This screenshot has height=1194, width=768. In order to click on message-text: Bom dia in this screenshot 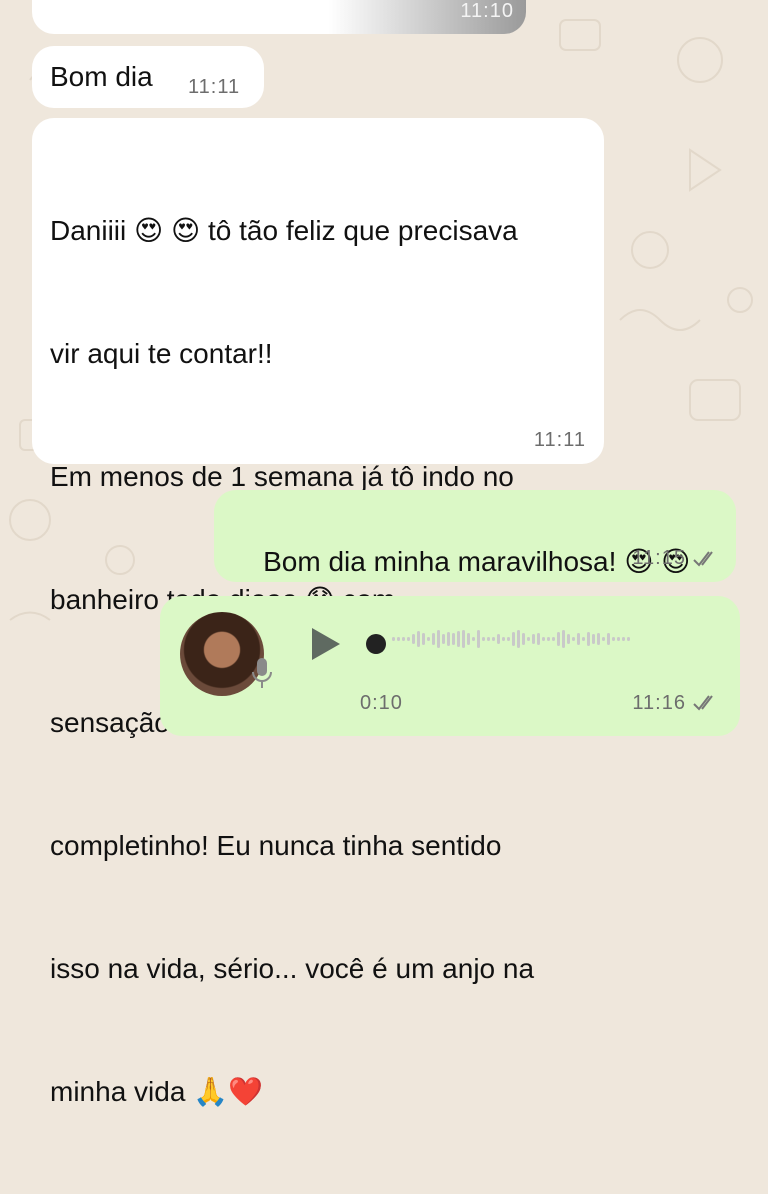, I will do `click(101, 76)`.